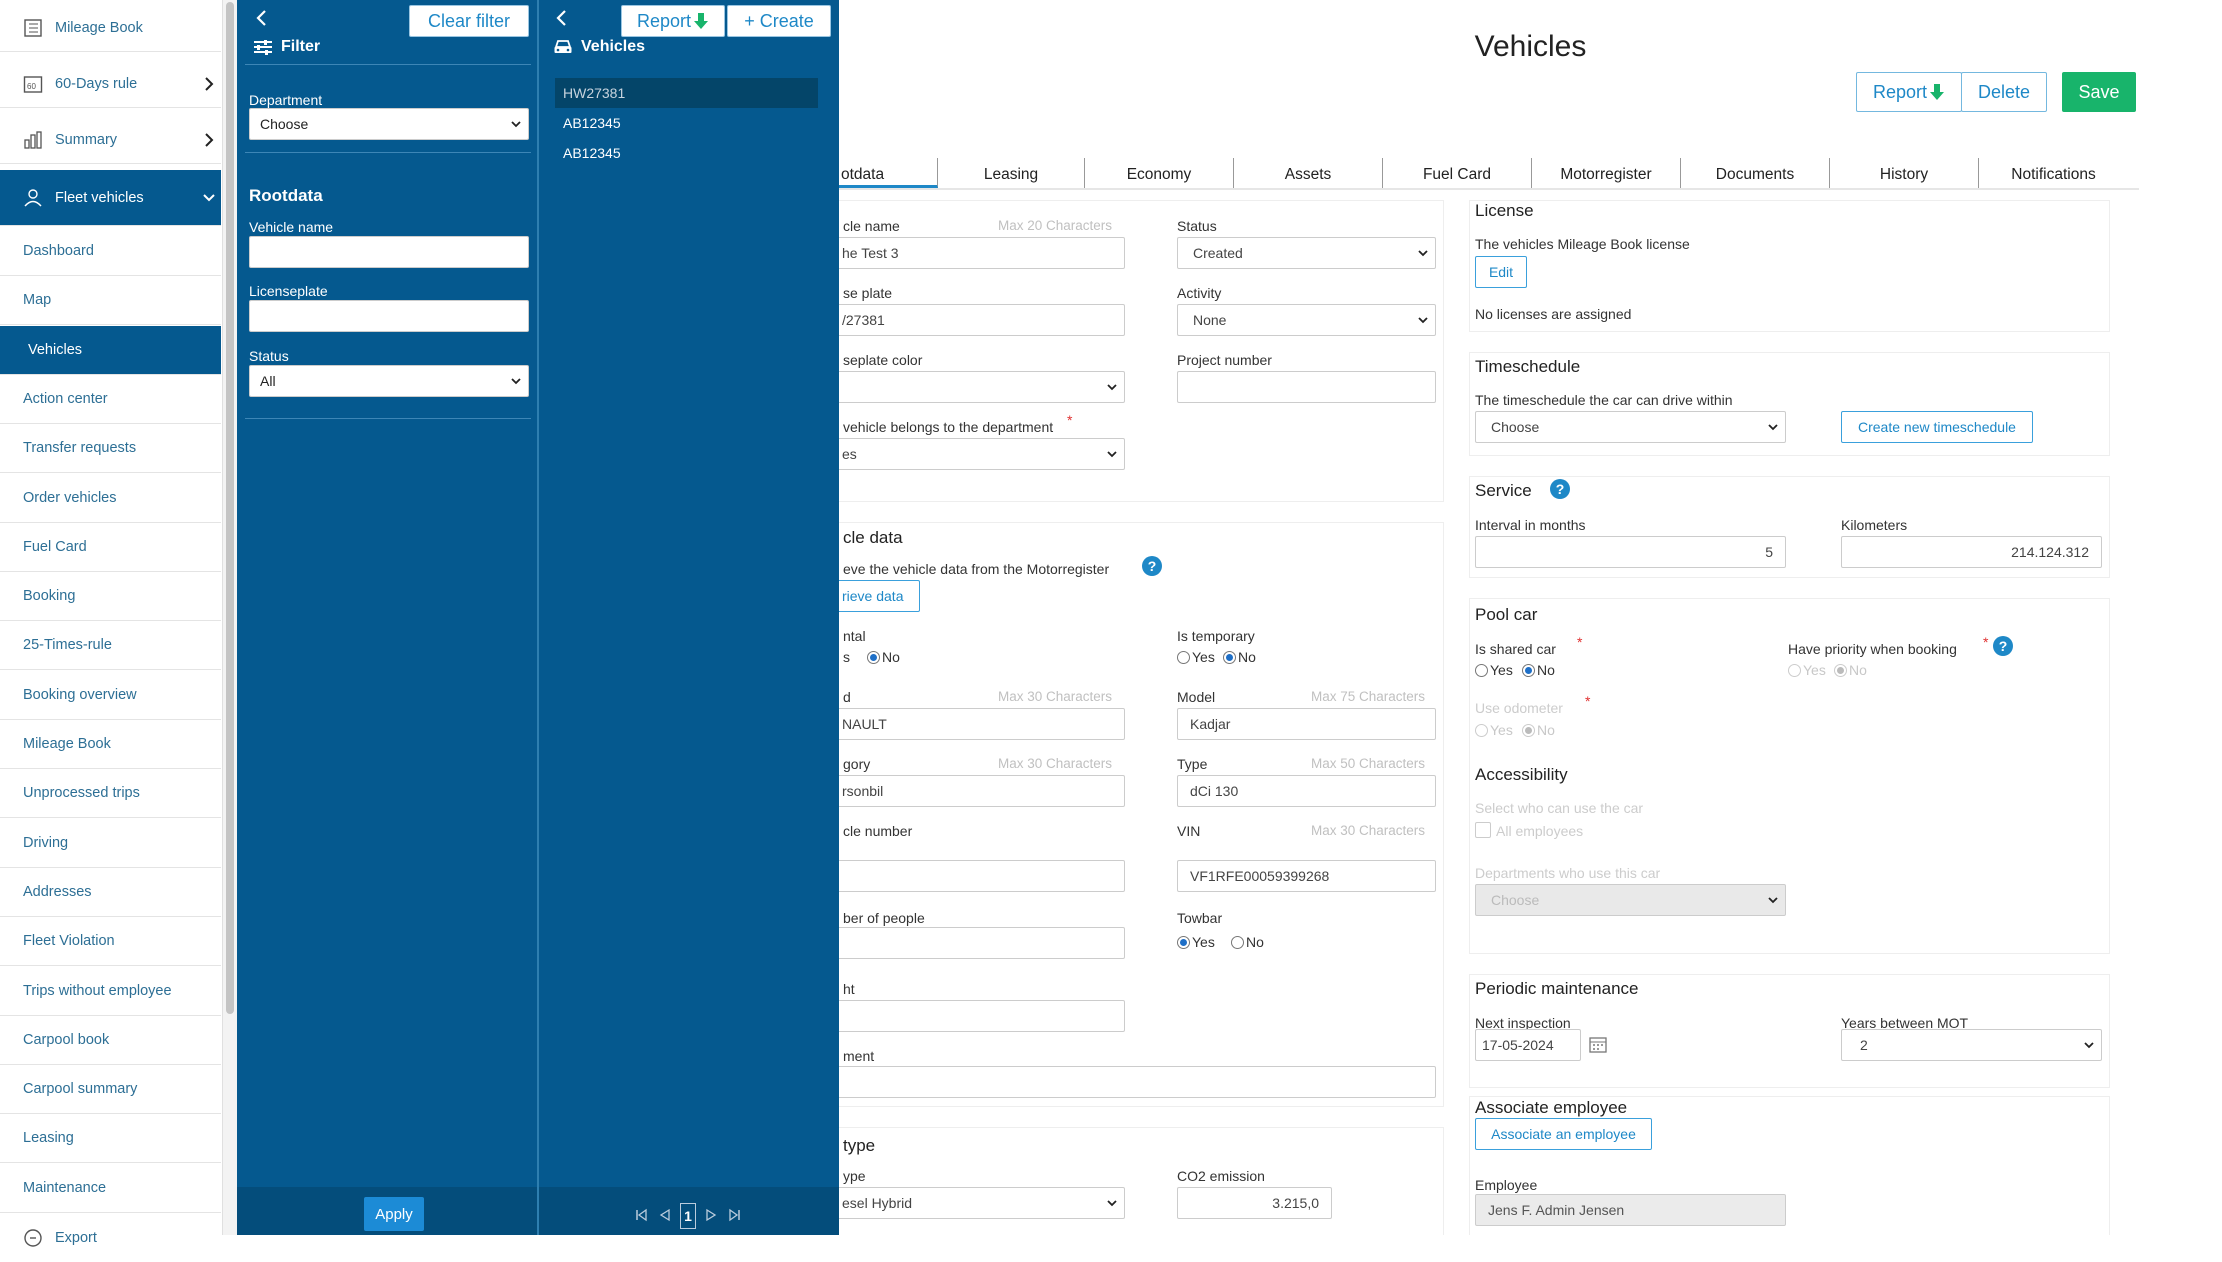  I want to click on sidebar-subitem-carpool-summary: Carpool summary, so click(110, 1090).